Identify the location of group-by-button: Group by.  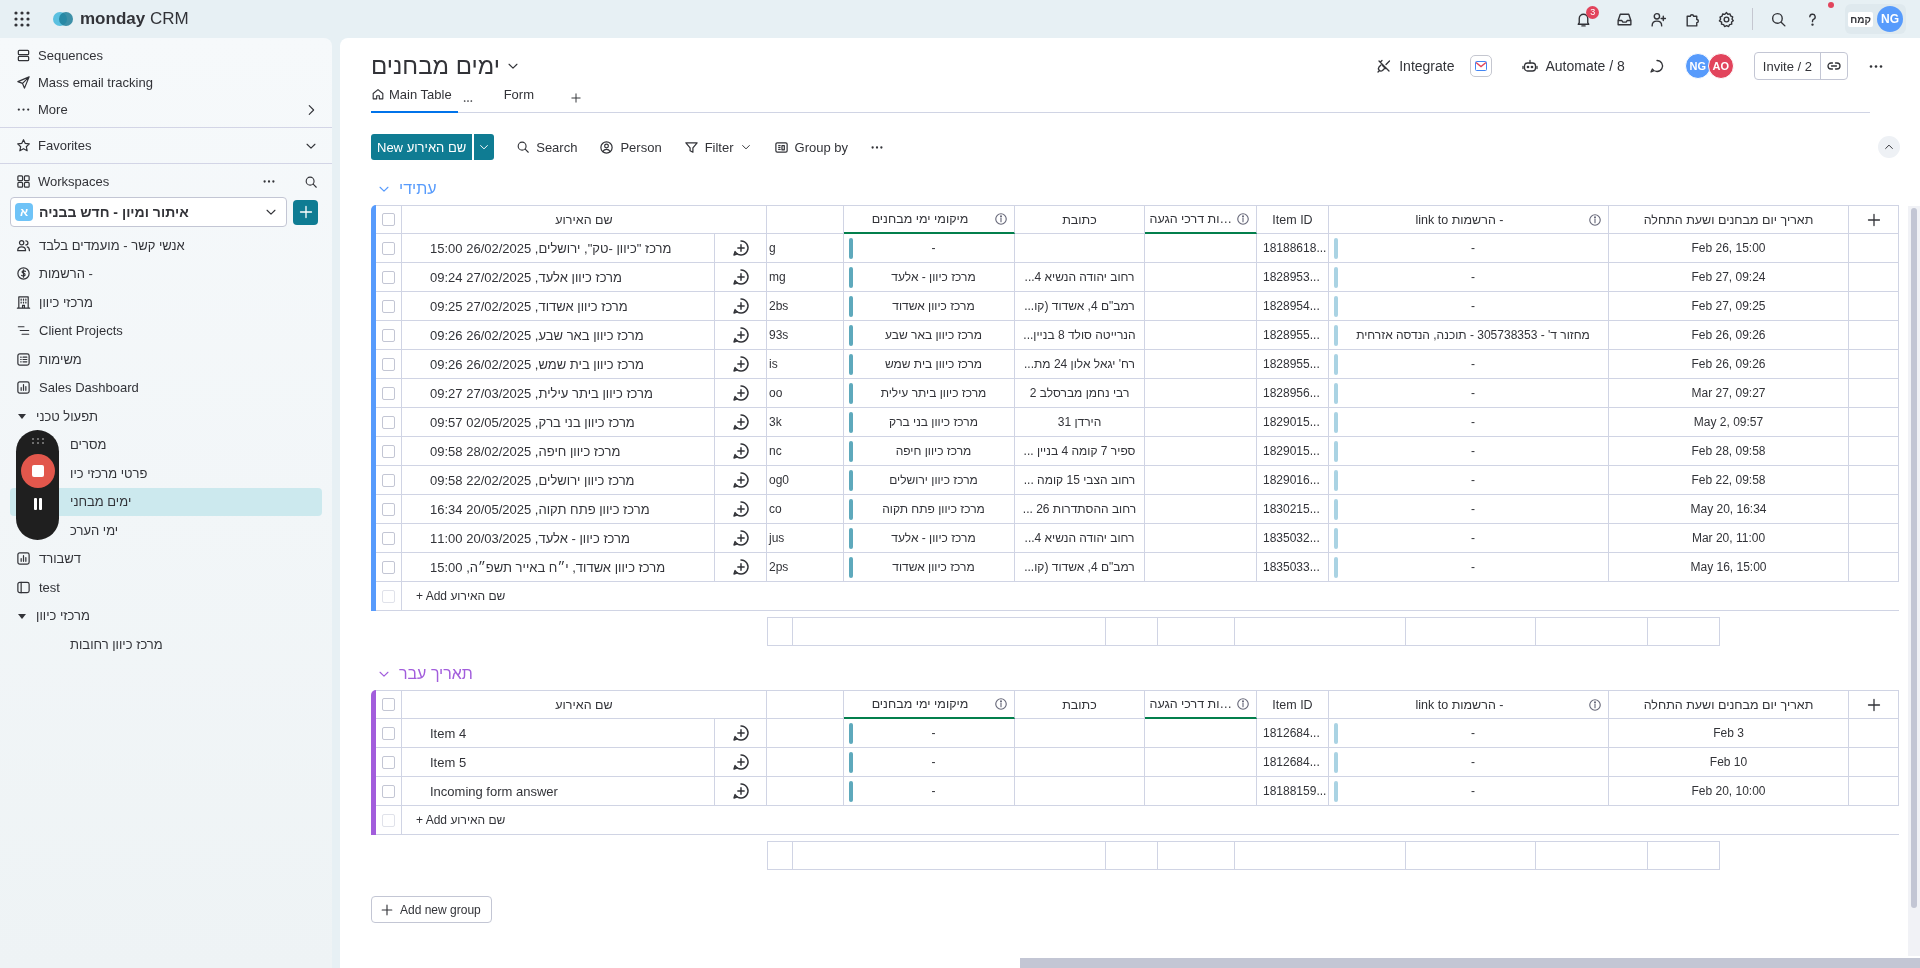
(810, 147).